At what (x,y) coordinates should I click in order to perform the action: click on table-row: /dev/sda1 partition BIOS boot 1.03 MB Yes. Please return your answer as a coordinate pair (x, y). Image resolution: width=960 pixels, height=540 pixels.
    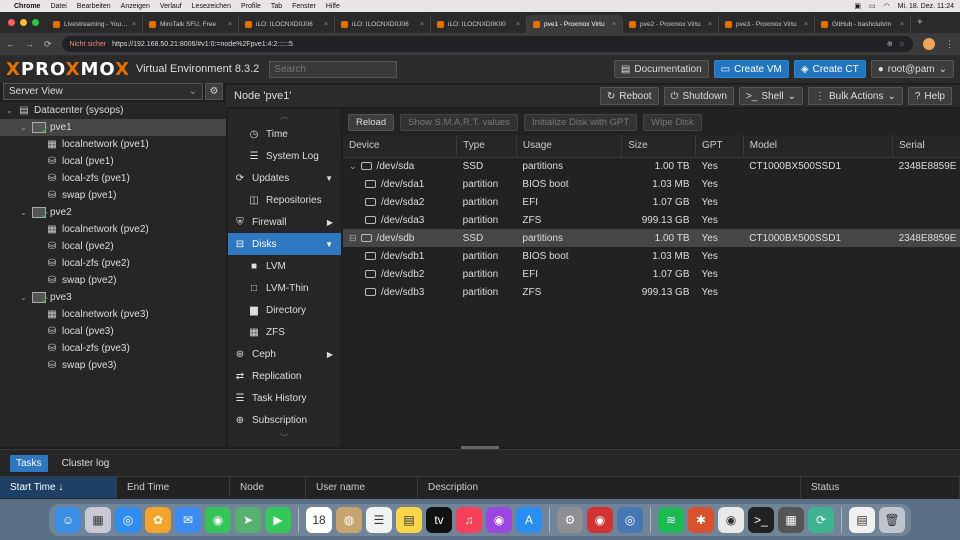
    Looking at the image, I should click on (651, 184).